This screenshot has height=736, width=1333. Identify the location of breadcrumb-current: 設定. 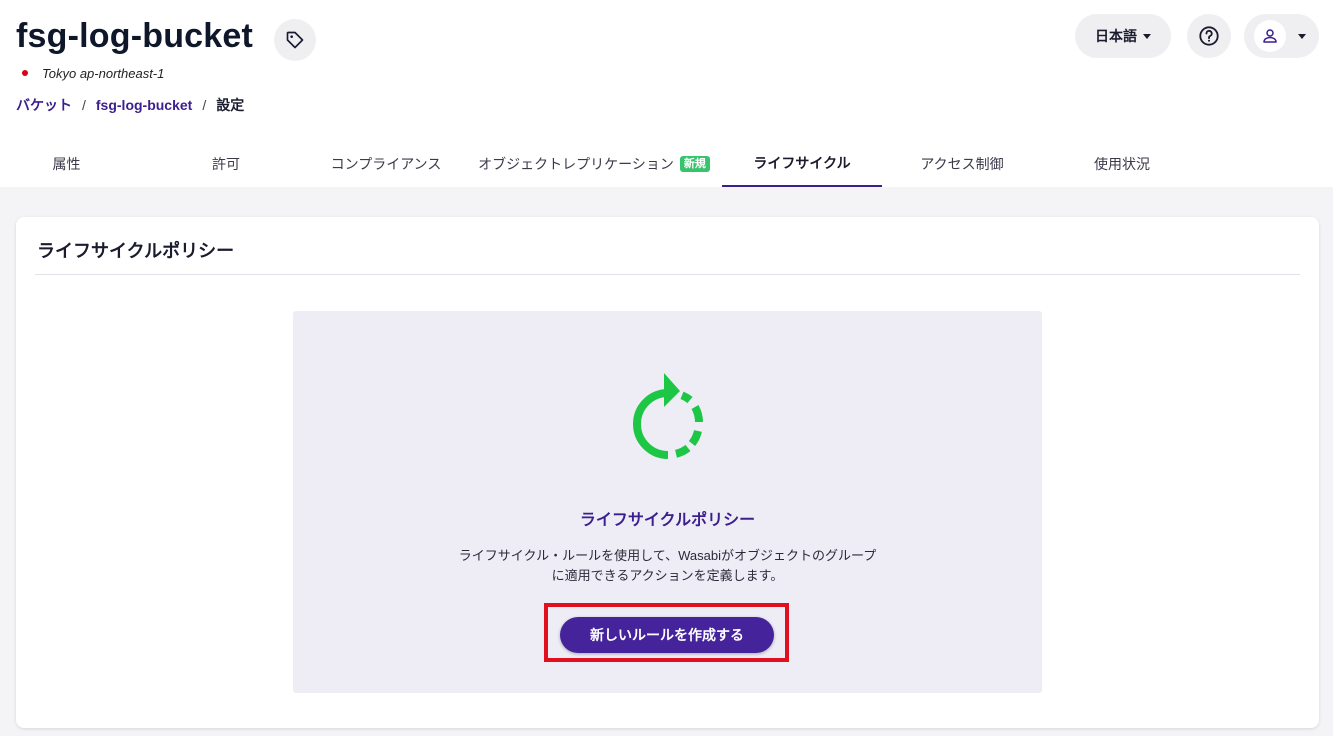
(230, 105).